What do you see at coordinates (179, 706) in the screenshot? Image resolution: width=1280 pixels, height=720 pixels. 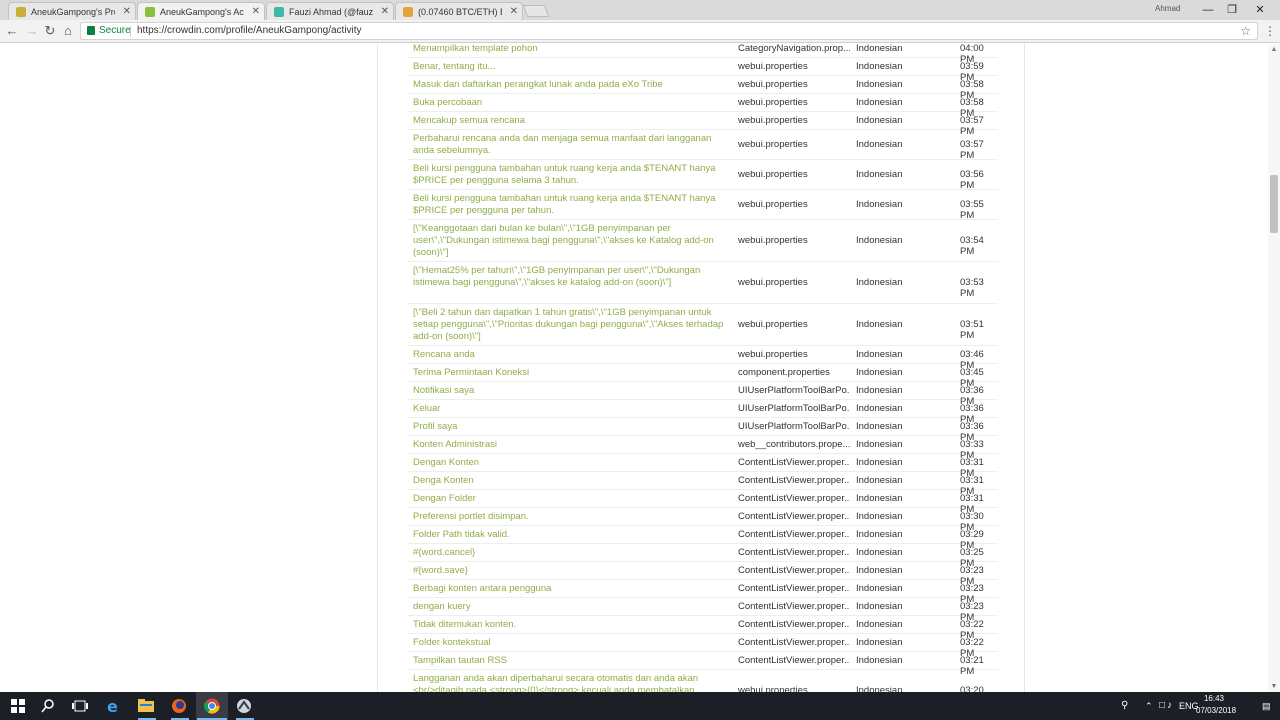 I see `firefox-icon` at bounding box center [179, 706].